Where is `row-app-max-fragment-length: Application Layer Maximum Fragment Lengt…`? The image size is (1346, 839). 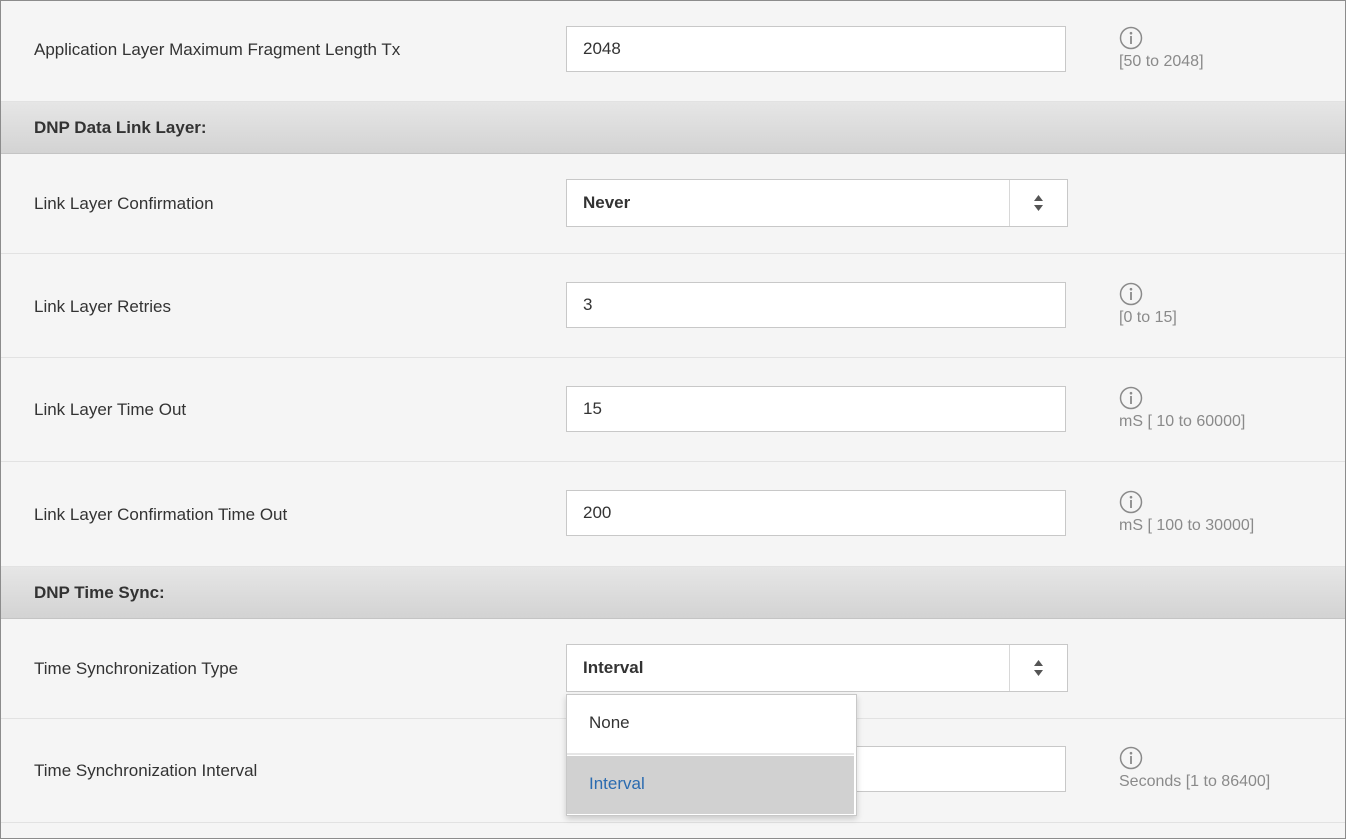
row-app-max-fragment-length: Application Layer Maximum Fragment Lengt… is located at coordinates (673, 51).